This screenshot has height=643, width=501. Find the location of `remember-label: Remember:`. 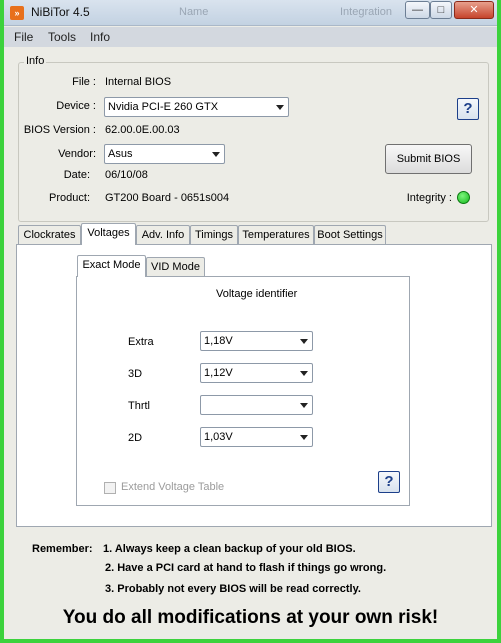

remember-label: Remember: is located at coordinates (62, 549).